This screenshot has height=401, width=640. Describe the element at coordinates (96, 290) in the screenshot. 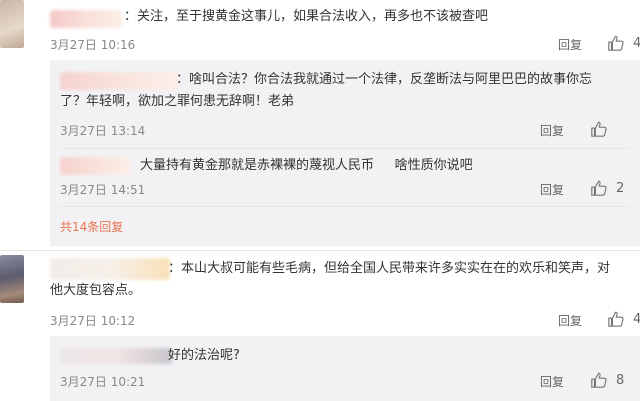

I see `comment-text-line2: 他大度包容点。` at that location.